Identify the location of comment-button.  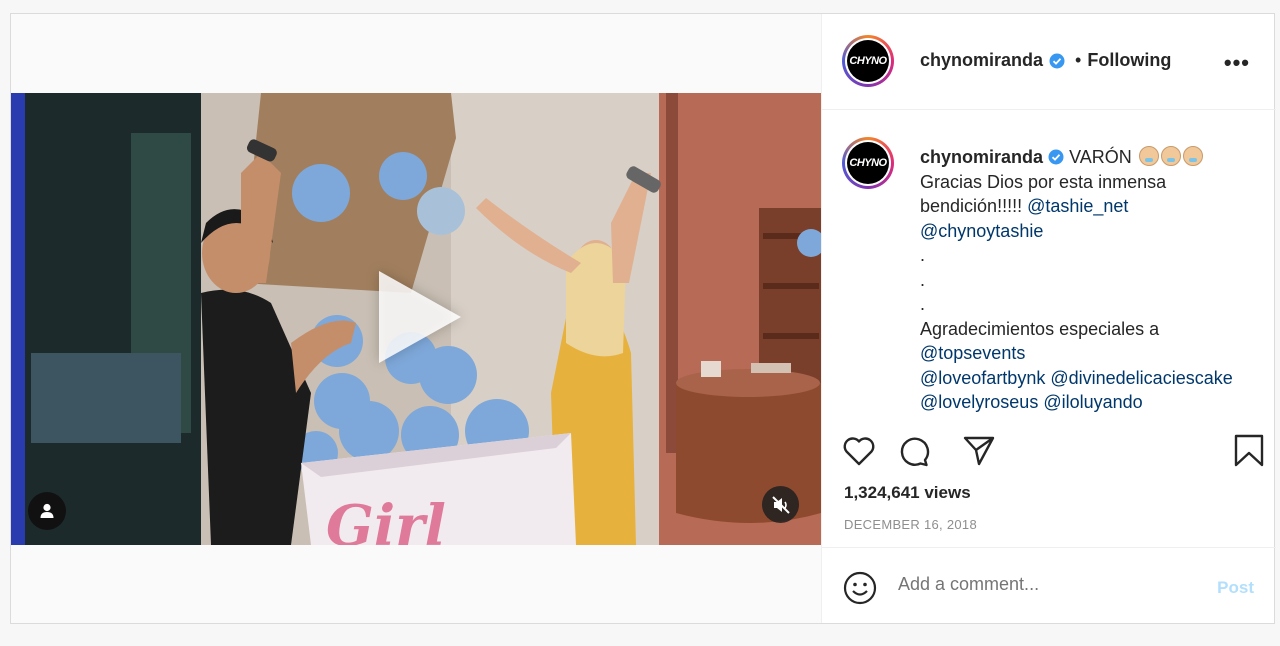
(913, 451).